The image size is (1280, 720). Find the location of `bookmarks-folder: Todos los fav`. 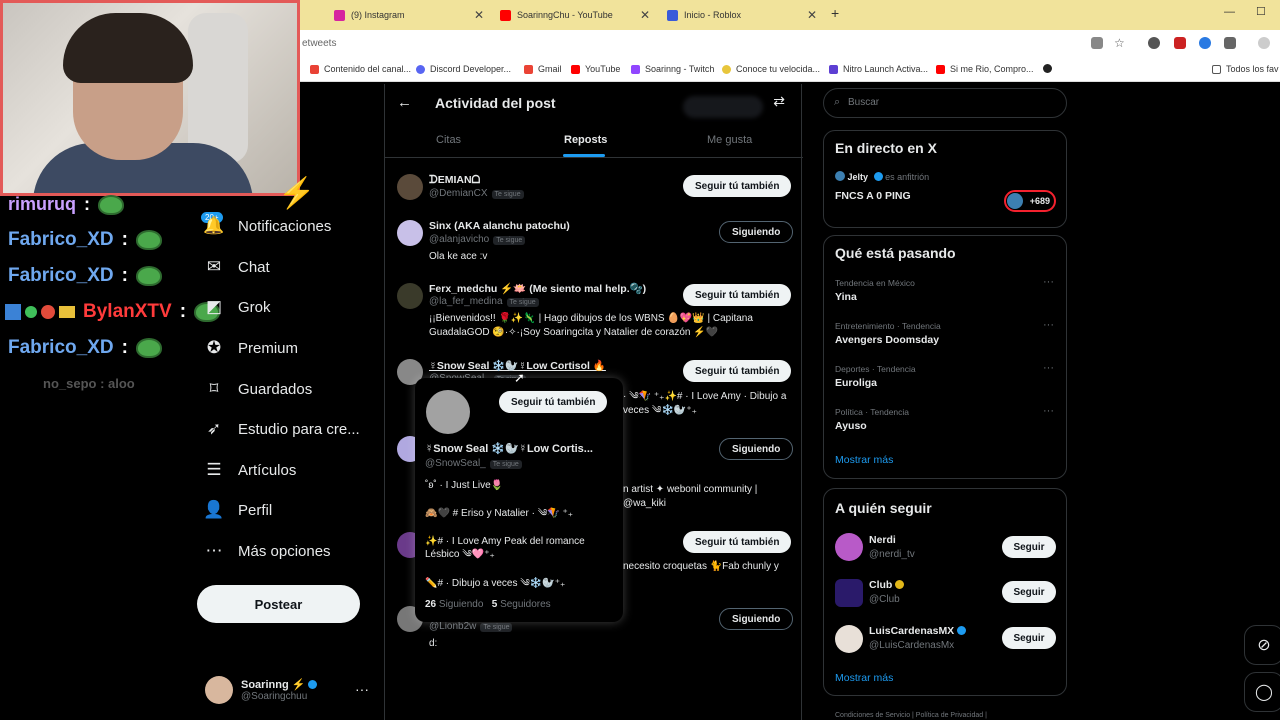

bookmarks-folder: Todos los fav is located at coordinates (1245, 69).